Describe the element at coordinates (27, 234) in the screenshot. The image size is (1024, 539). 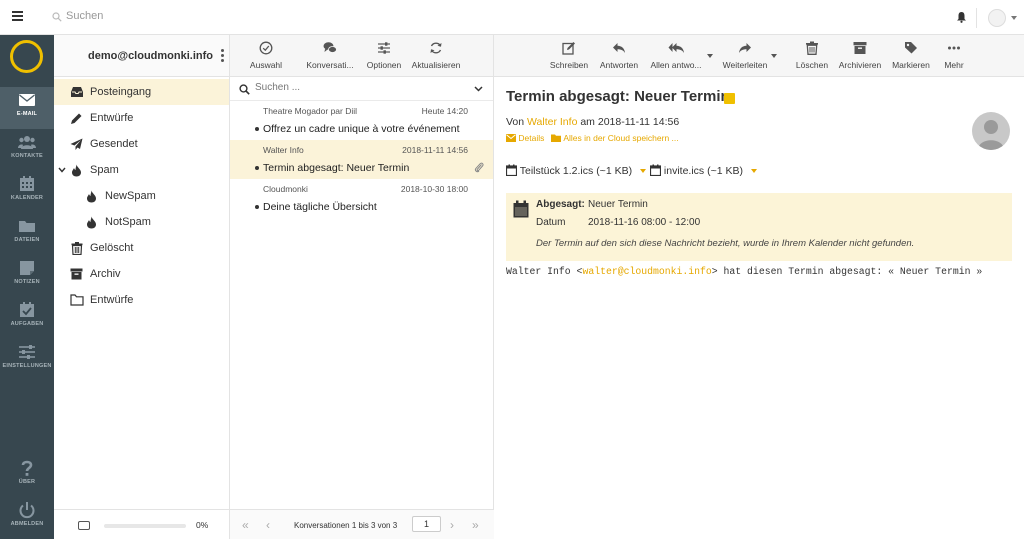
I see `nav-item-files: DATEIEN` at that location.